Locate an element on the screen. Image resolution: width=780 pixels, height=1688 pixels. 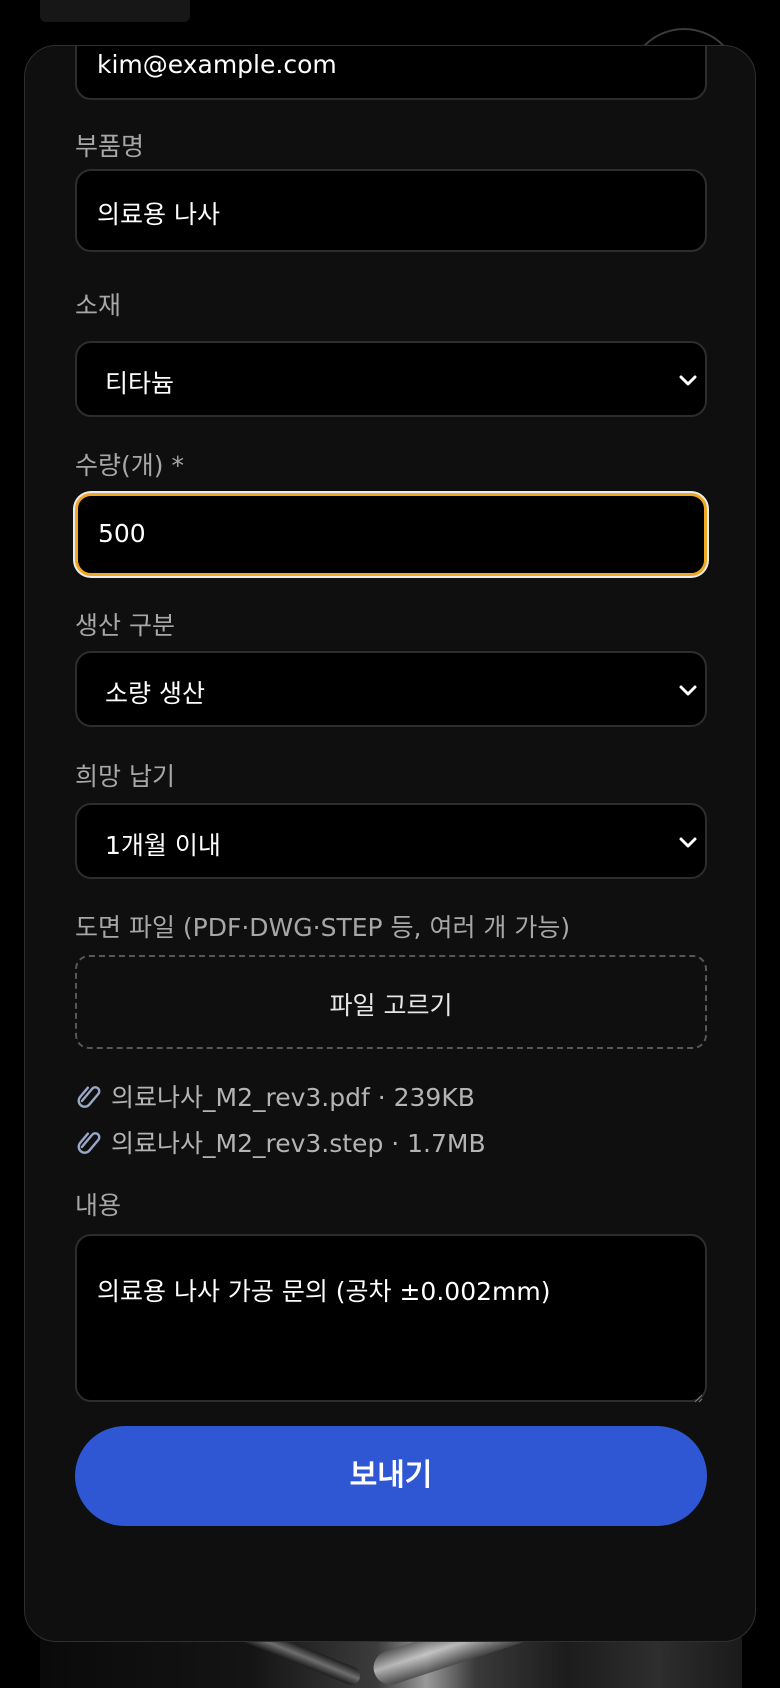
due-date-value: 1개월 이내 is located at coordinates (163, 845).